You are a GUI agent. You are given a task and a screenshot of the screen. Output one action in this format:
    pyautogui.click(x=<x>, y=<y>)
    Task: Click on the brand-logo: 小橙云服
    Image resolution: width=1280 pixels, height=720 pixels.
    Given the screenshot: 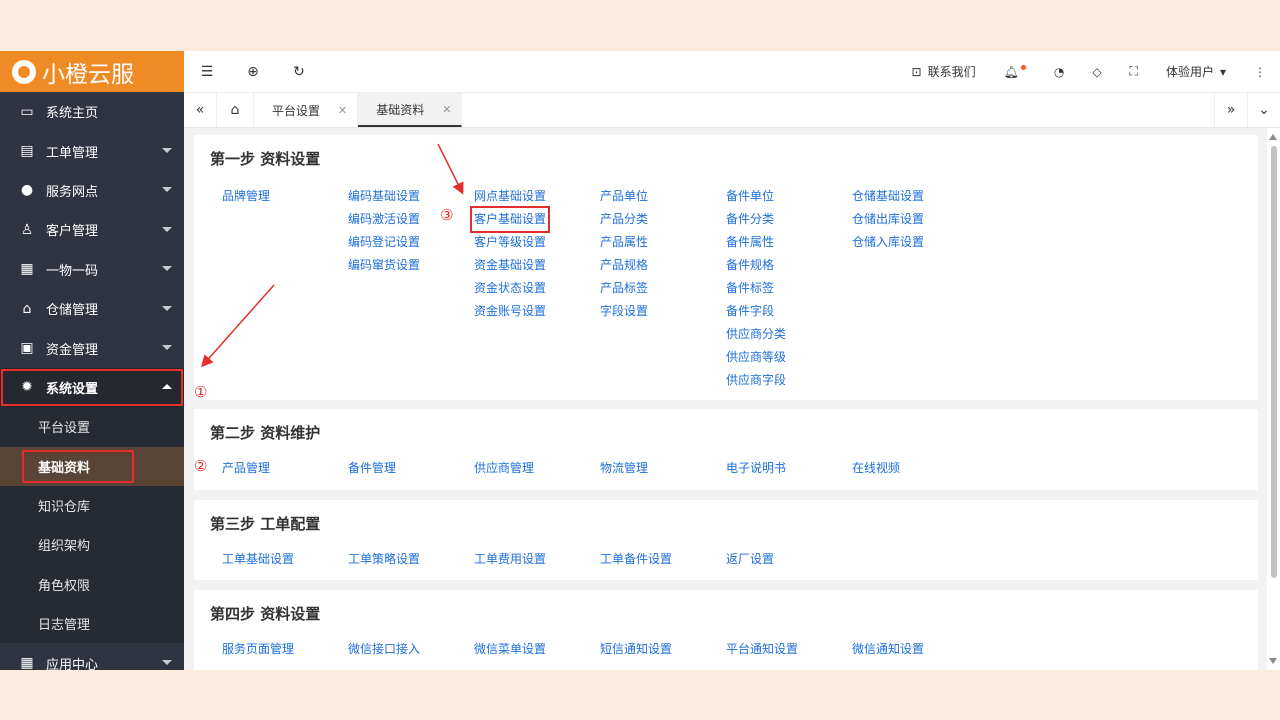 What is the action you would take?
    pyautogui.click(x=92, y=71)
    